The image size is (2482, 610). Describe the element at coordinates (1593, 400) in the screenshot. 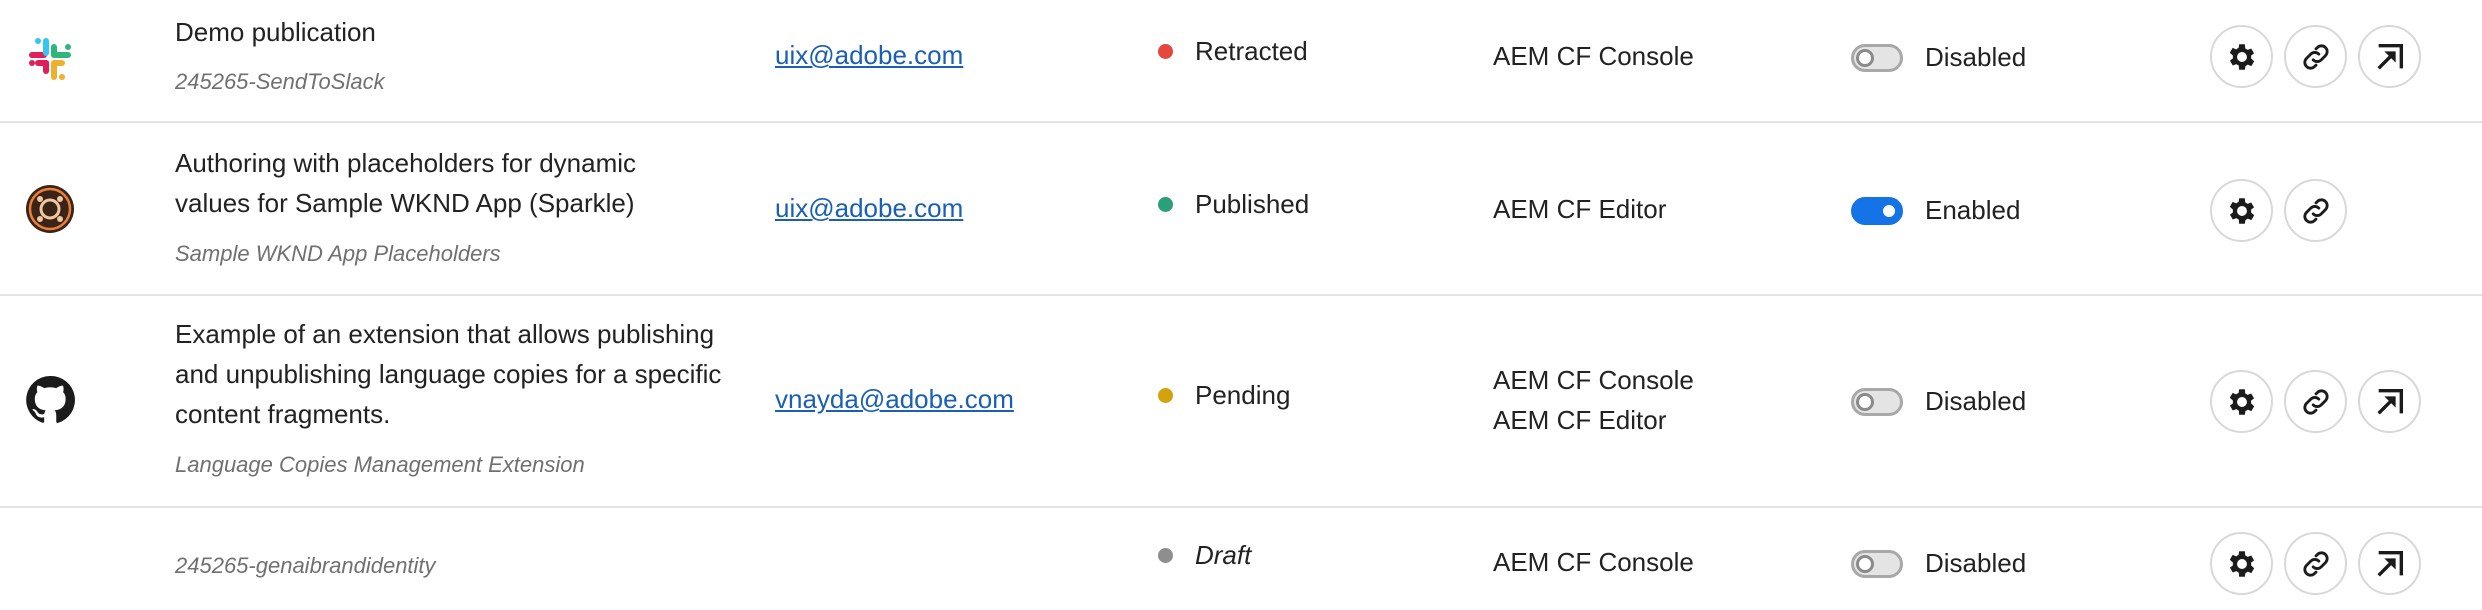

I see `extension-points: AEM CF Console AEM CF Editor` at that location.